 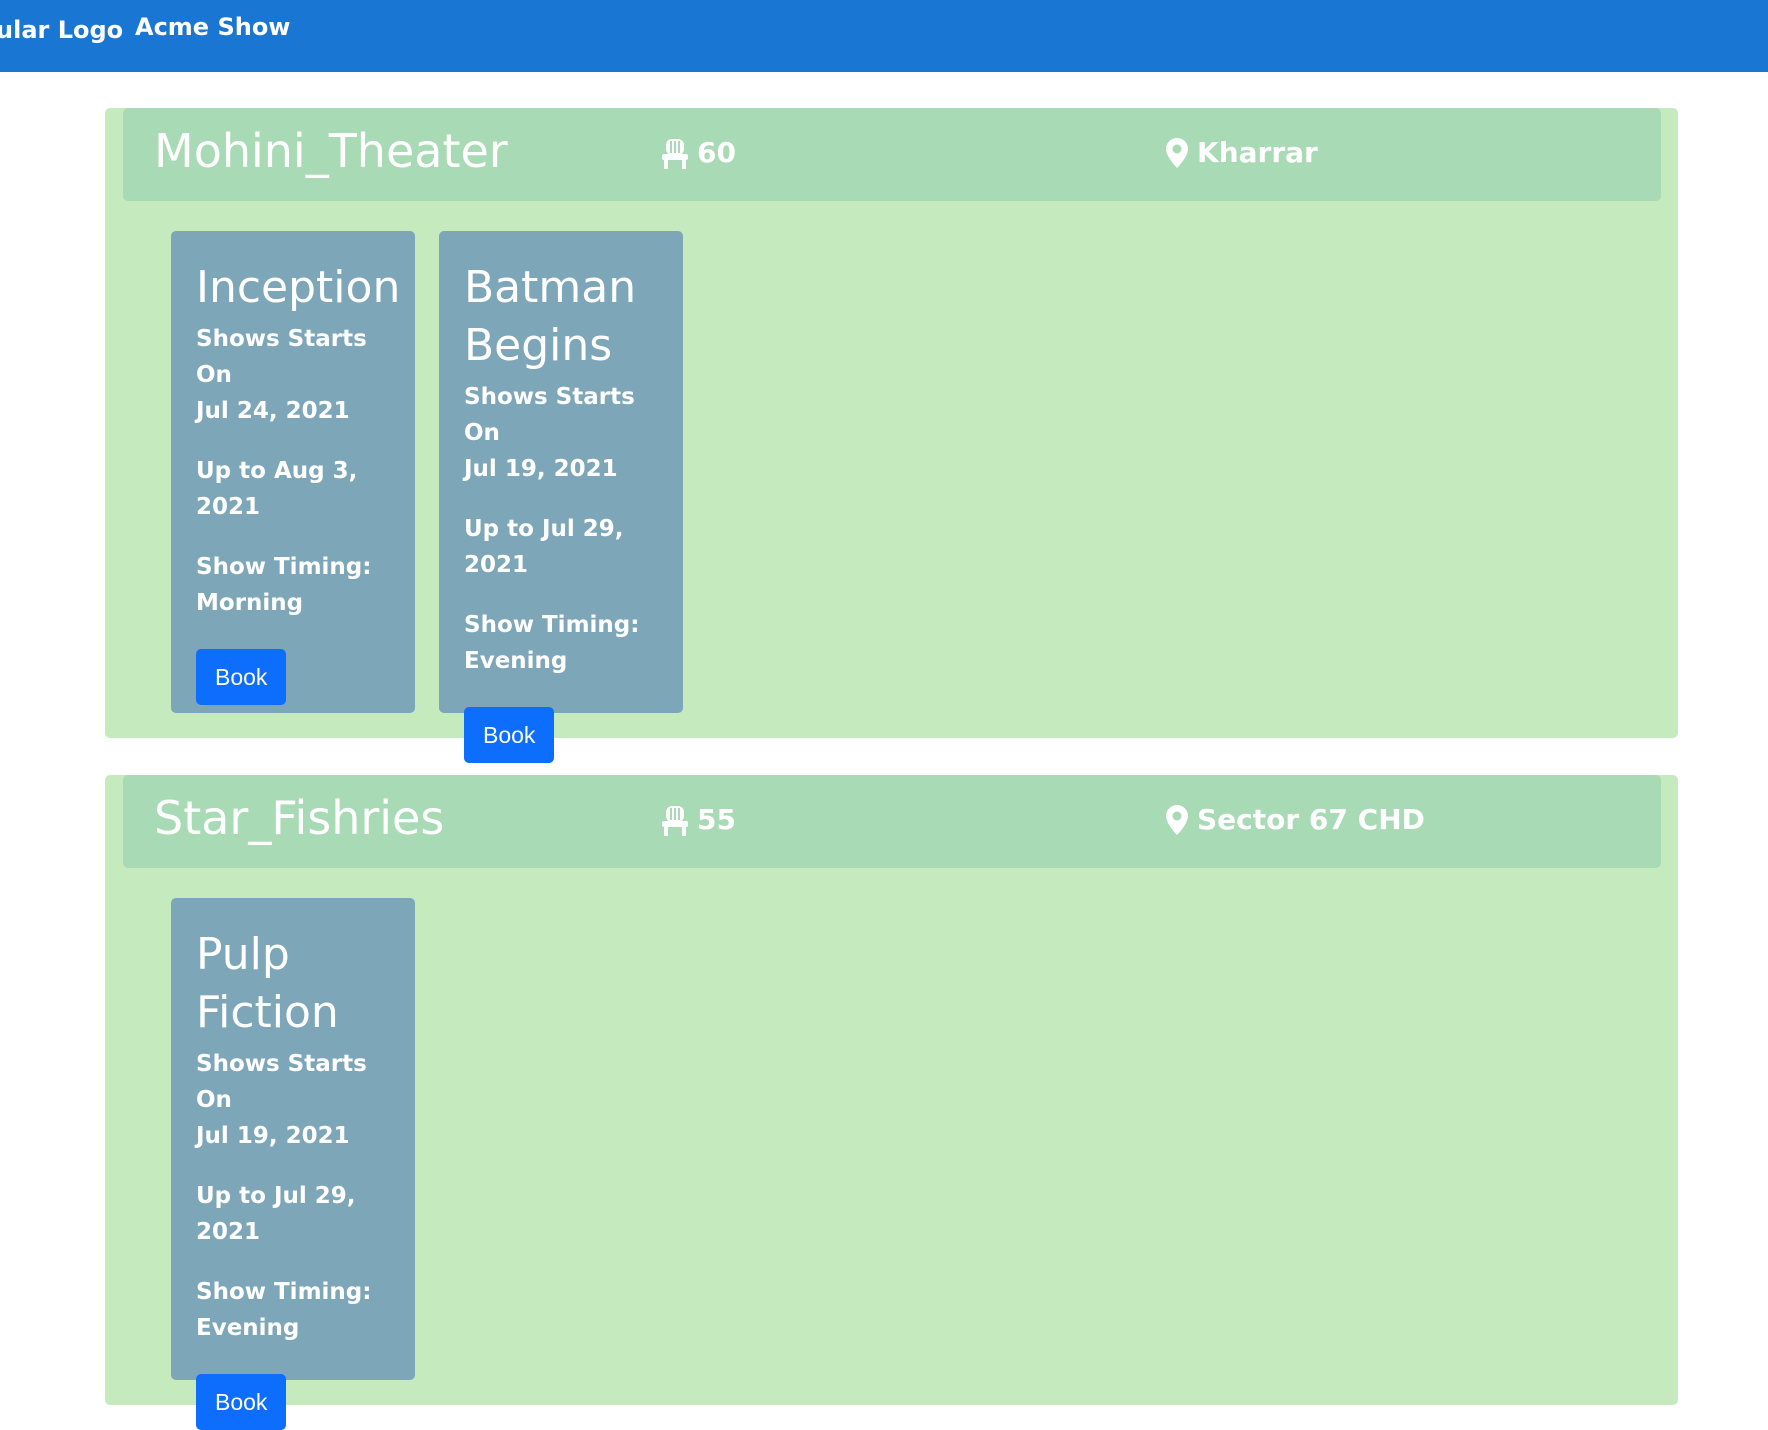 I want to click on show-timing-value: Morning, so click(x=250, y=603).